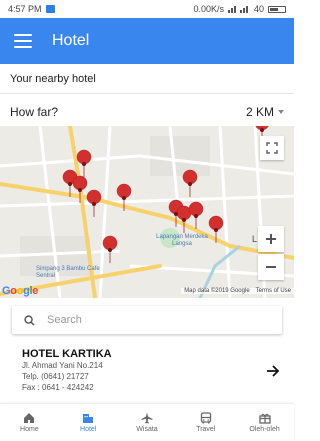 The height and width of the screenshot is (441, 320). I want to click on signal-icon, so click(237, 9).